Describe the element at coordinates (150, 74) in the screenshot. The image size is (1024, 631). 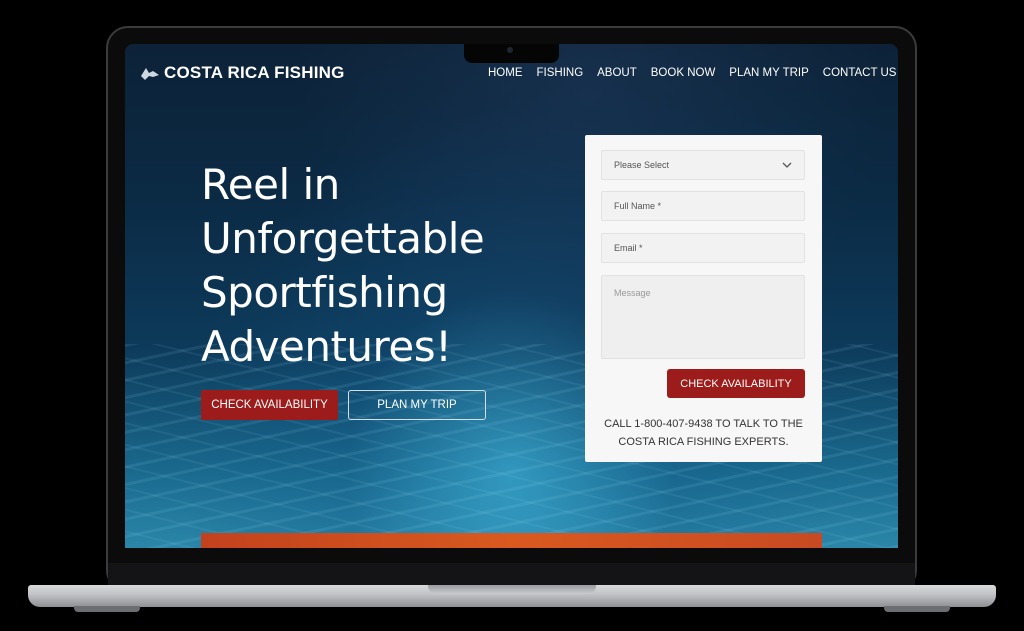
I see `sailfish-icon` at that location.